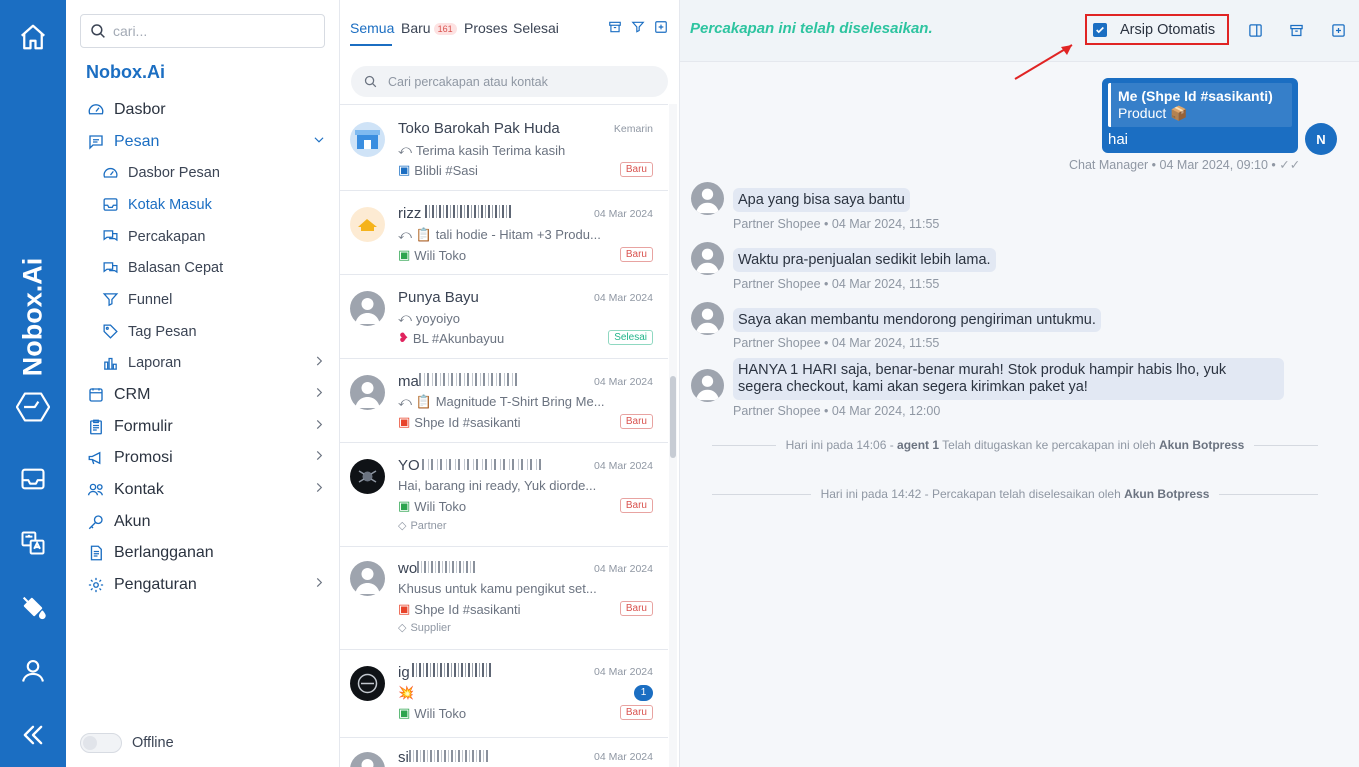 This screenshot has height=767, width=1359. I want to click on online-toggle, so click(101, 743).